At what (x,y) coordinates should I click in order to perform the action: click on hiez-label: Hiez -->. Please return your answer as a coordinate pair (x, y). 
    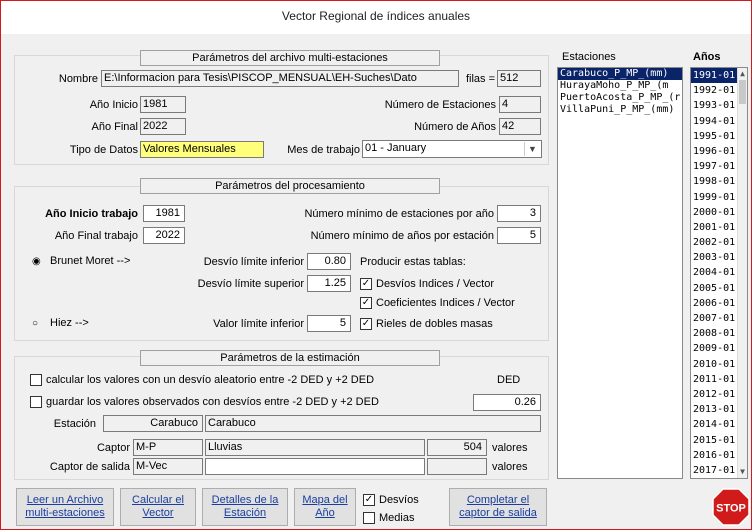
    Looking at the image, I should click on (69, 323).